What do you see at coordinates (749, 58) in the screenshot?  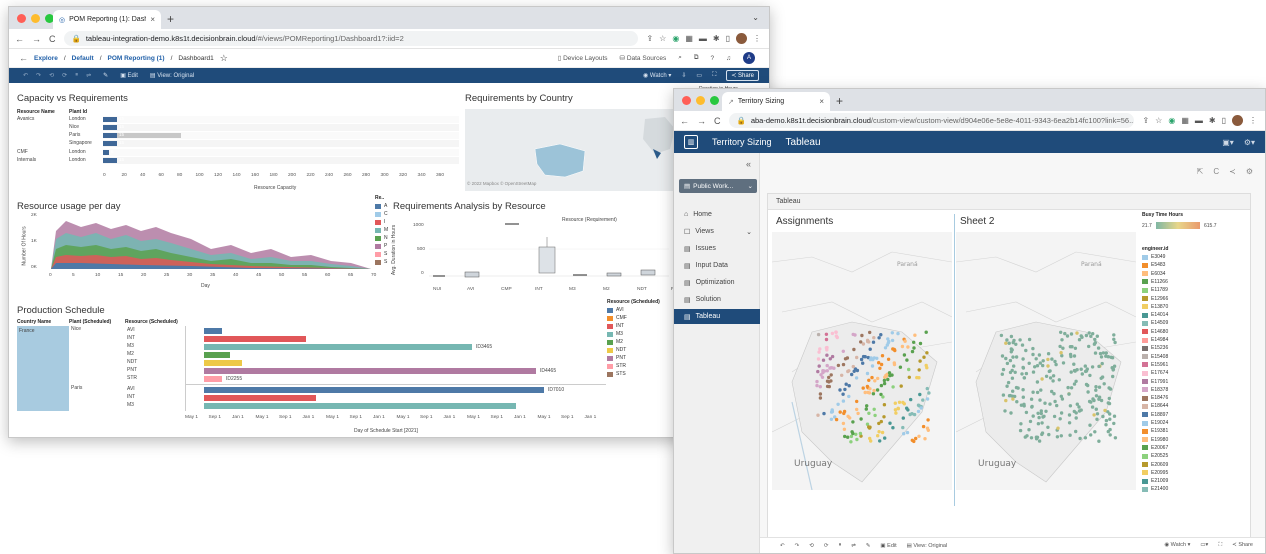 I see `user-avatar: A` at bounding box center [749, 58].